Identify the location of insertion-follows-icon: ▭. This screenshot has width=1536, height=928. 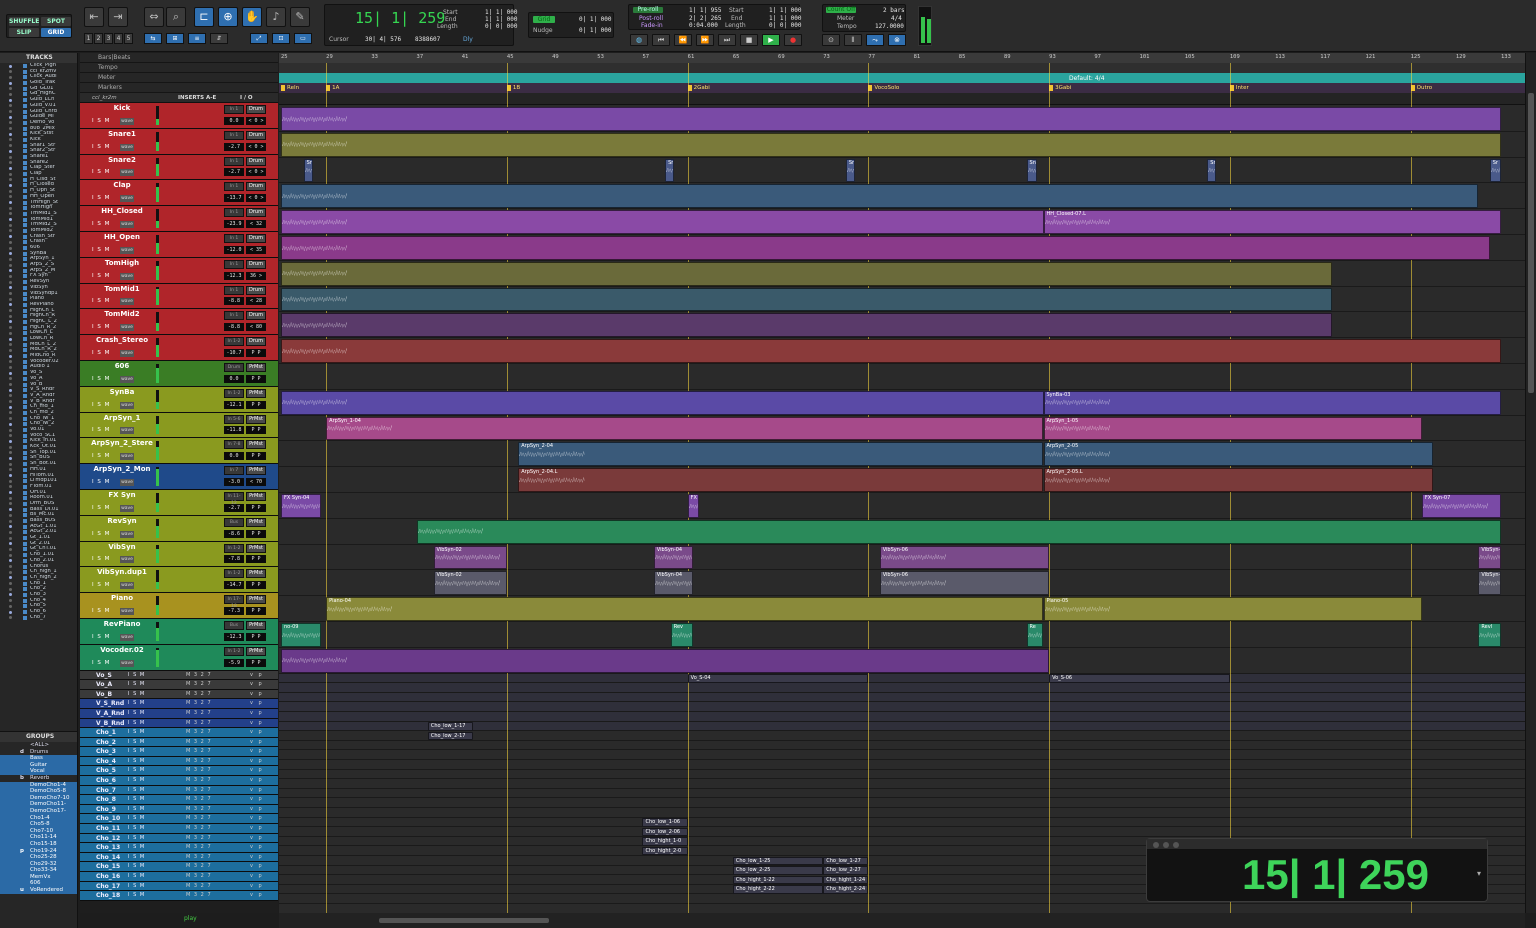
(303, 38).